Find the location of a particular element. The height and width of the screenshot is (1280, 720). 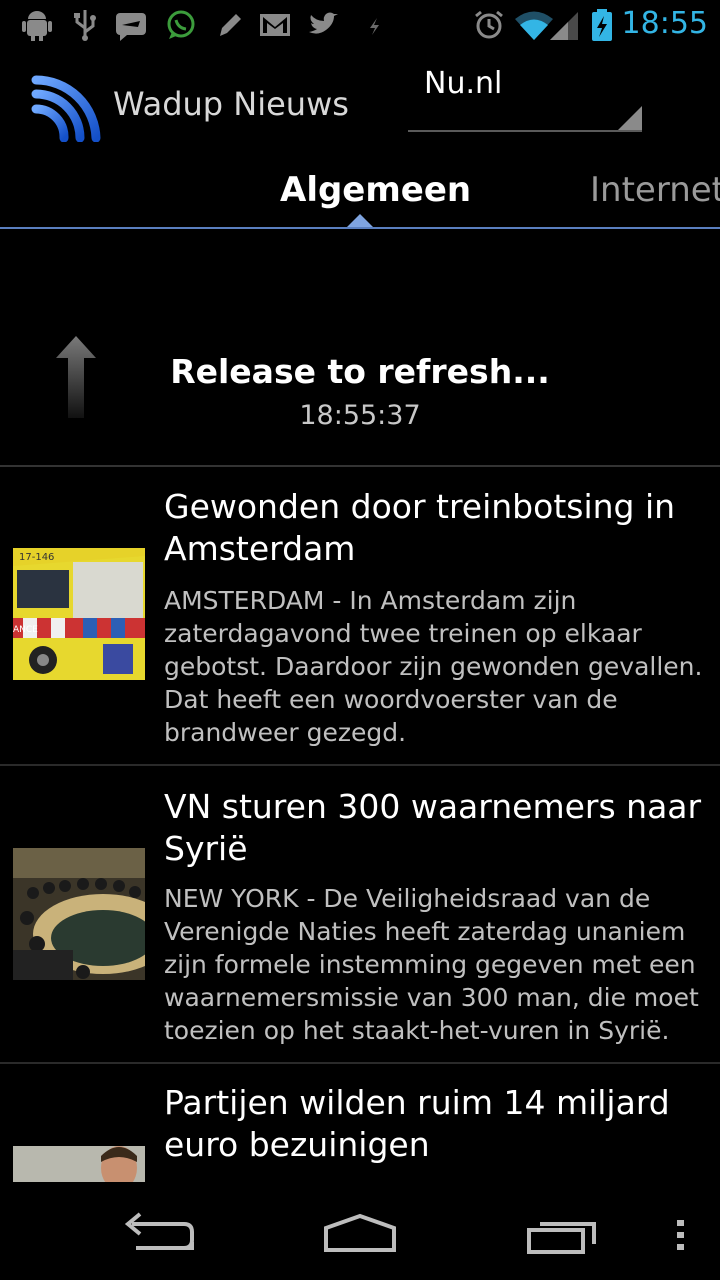

ambulance-image: 17-146 ANCE is located at coordinates (79, 614).